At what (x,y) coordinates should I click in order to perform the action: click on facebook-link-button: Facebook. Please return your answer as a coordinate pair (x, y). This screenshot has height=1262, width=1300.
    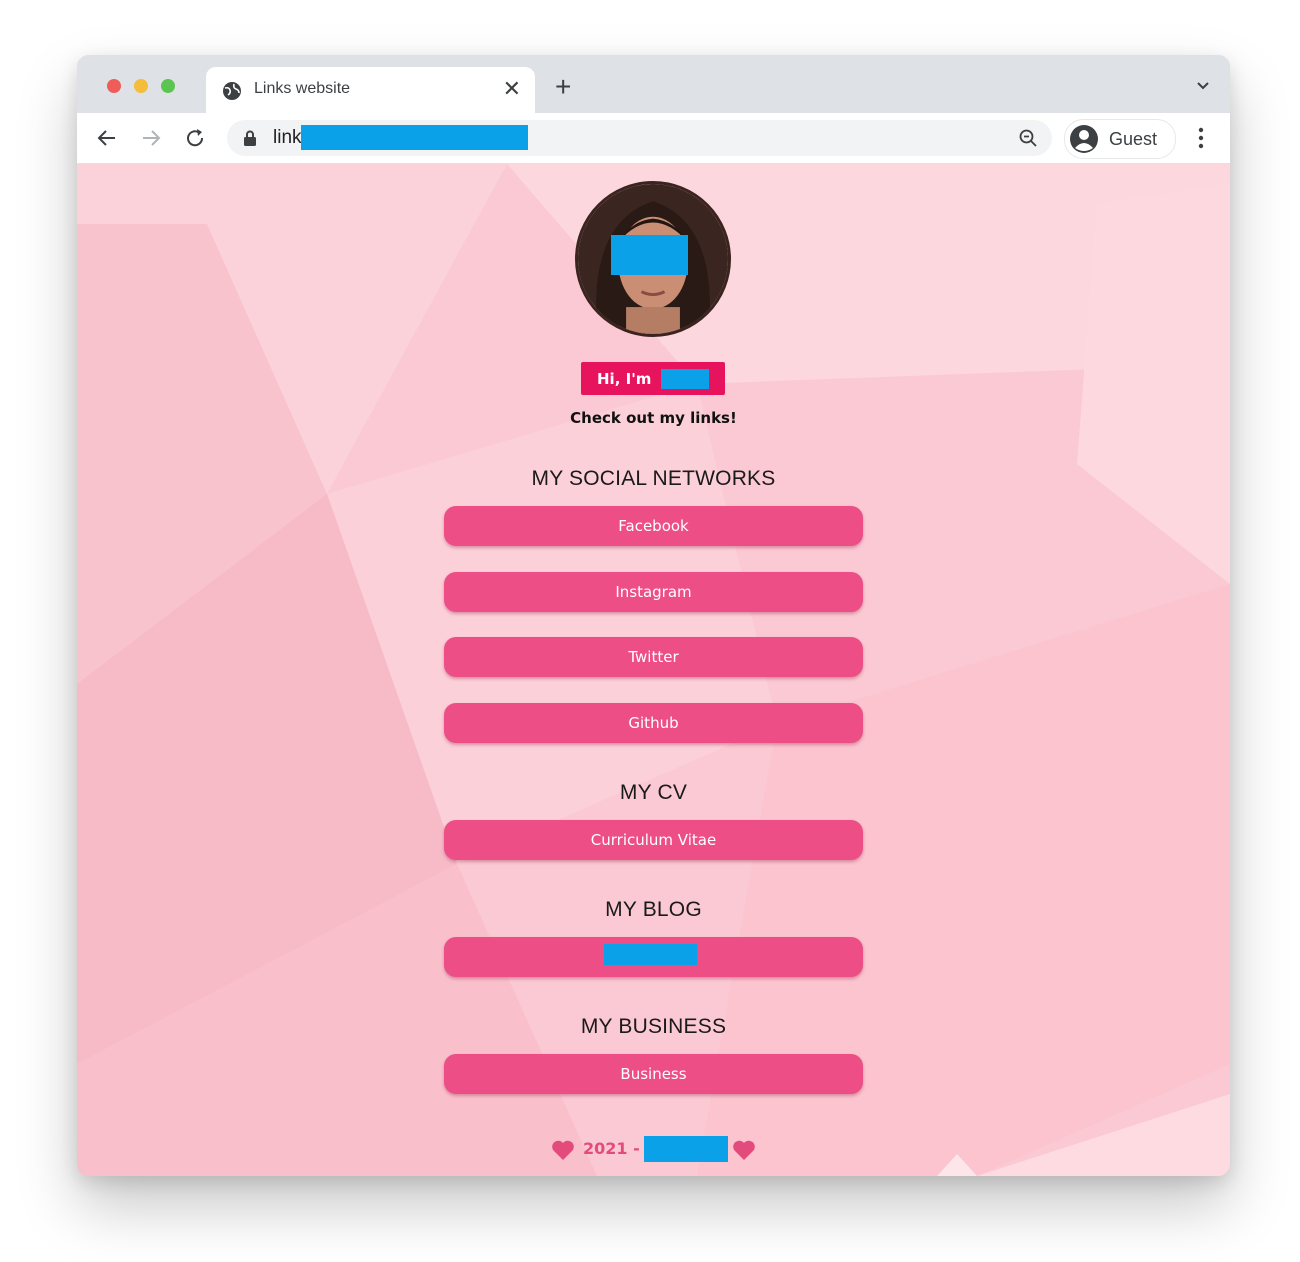
    Looking at the image, I should click on (653, 526).